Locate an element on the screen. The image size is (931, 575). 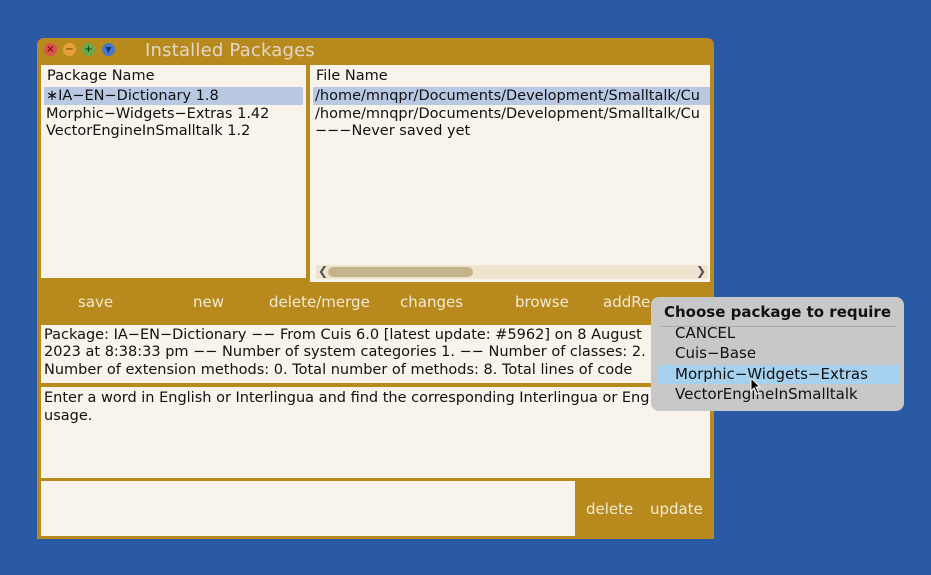
package-name-header: Package Name is located at coordinates (101, 76).